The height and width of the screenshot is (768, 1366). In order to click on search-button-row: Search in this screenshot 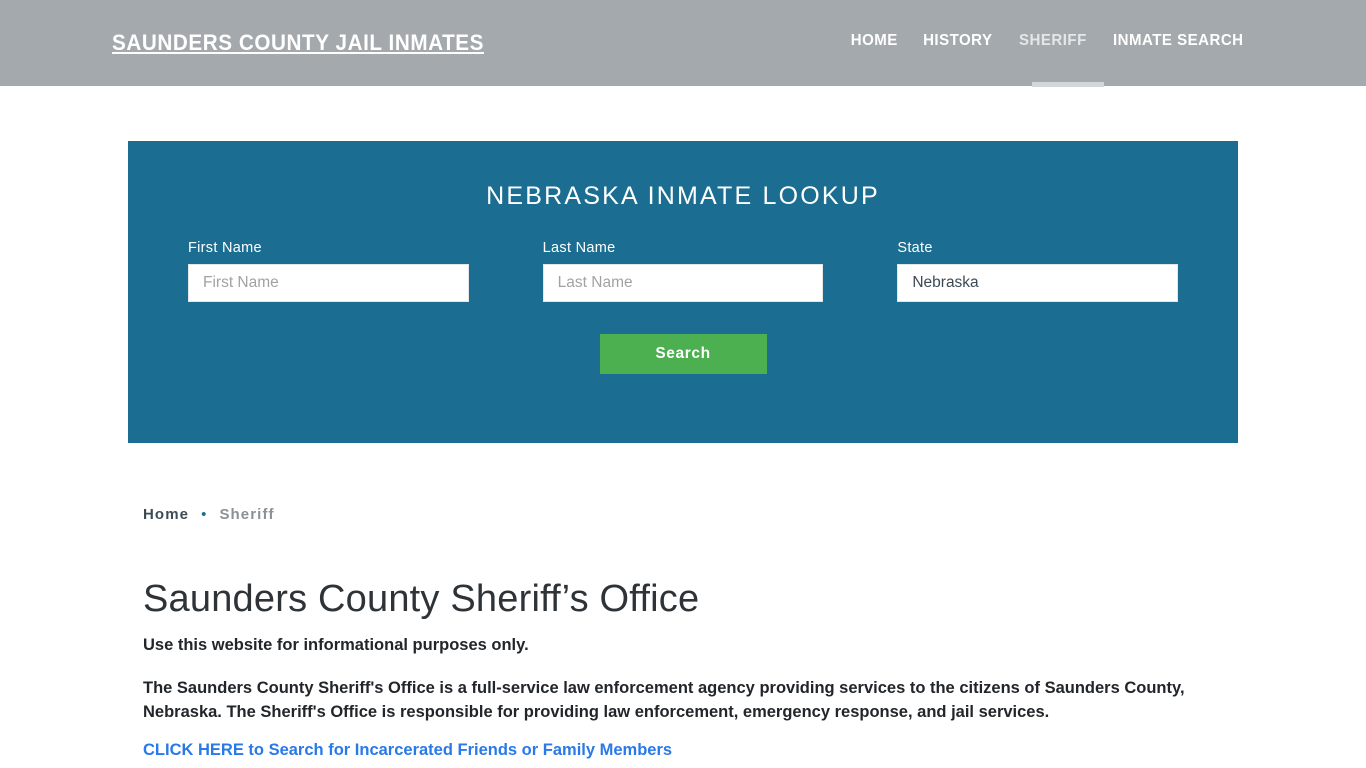, I will do `click(683, 354)`.